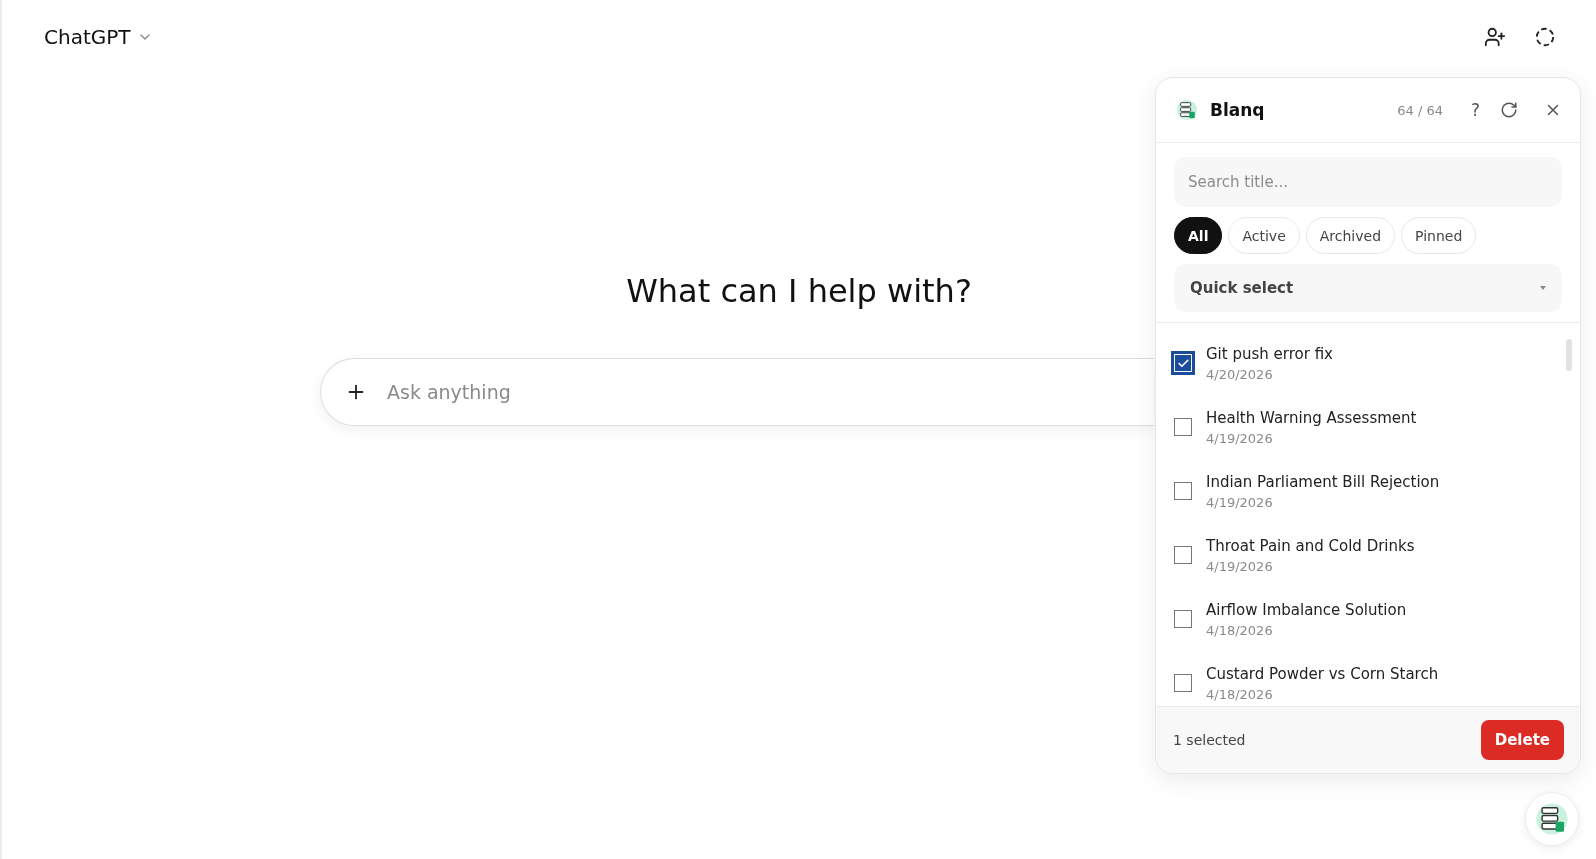 Image resolution: width=1596 pixels, height=859 pixels. Describe the element at coordinates (1475, 110) in the screenshot. I see `help-button: ?` at that location.